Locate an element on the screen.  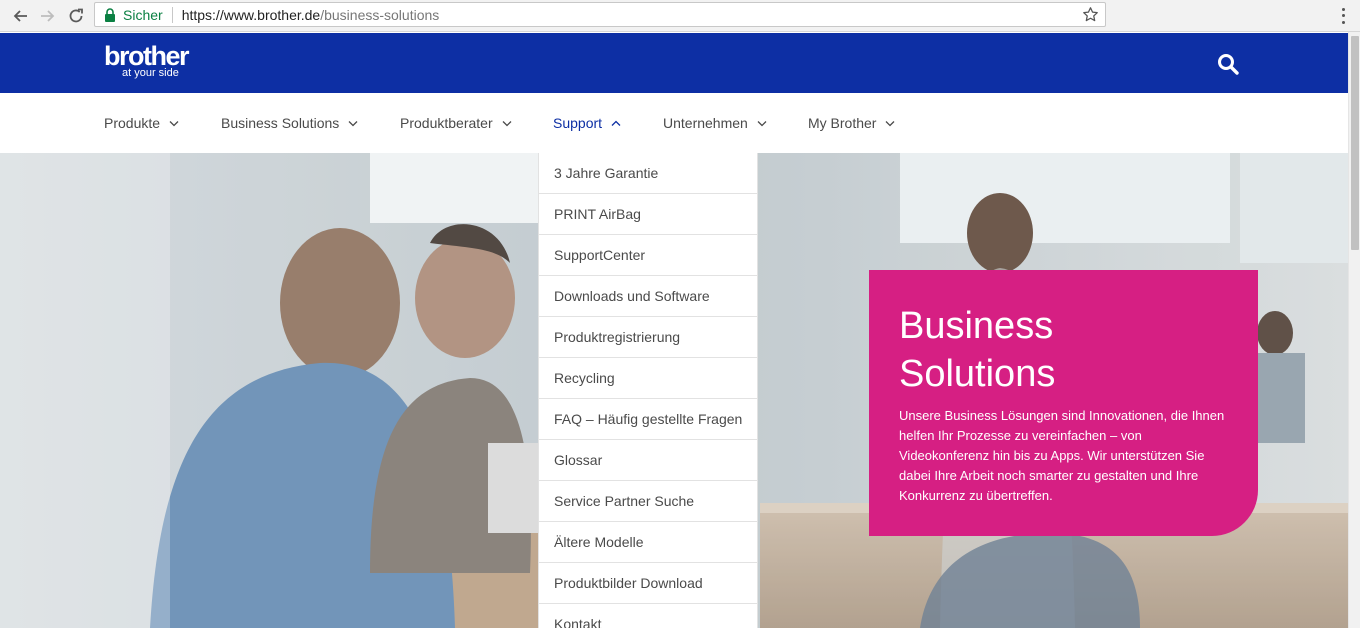
nav-item-label: Produktberater is located at coordinates (446, 123).